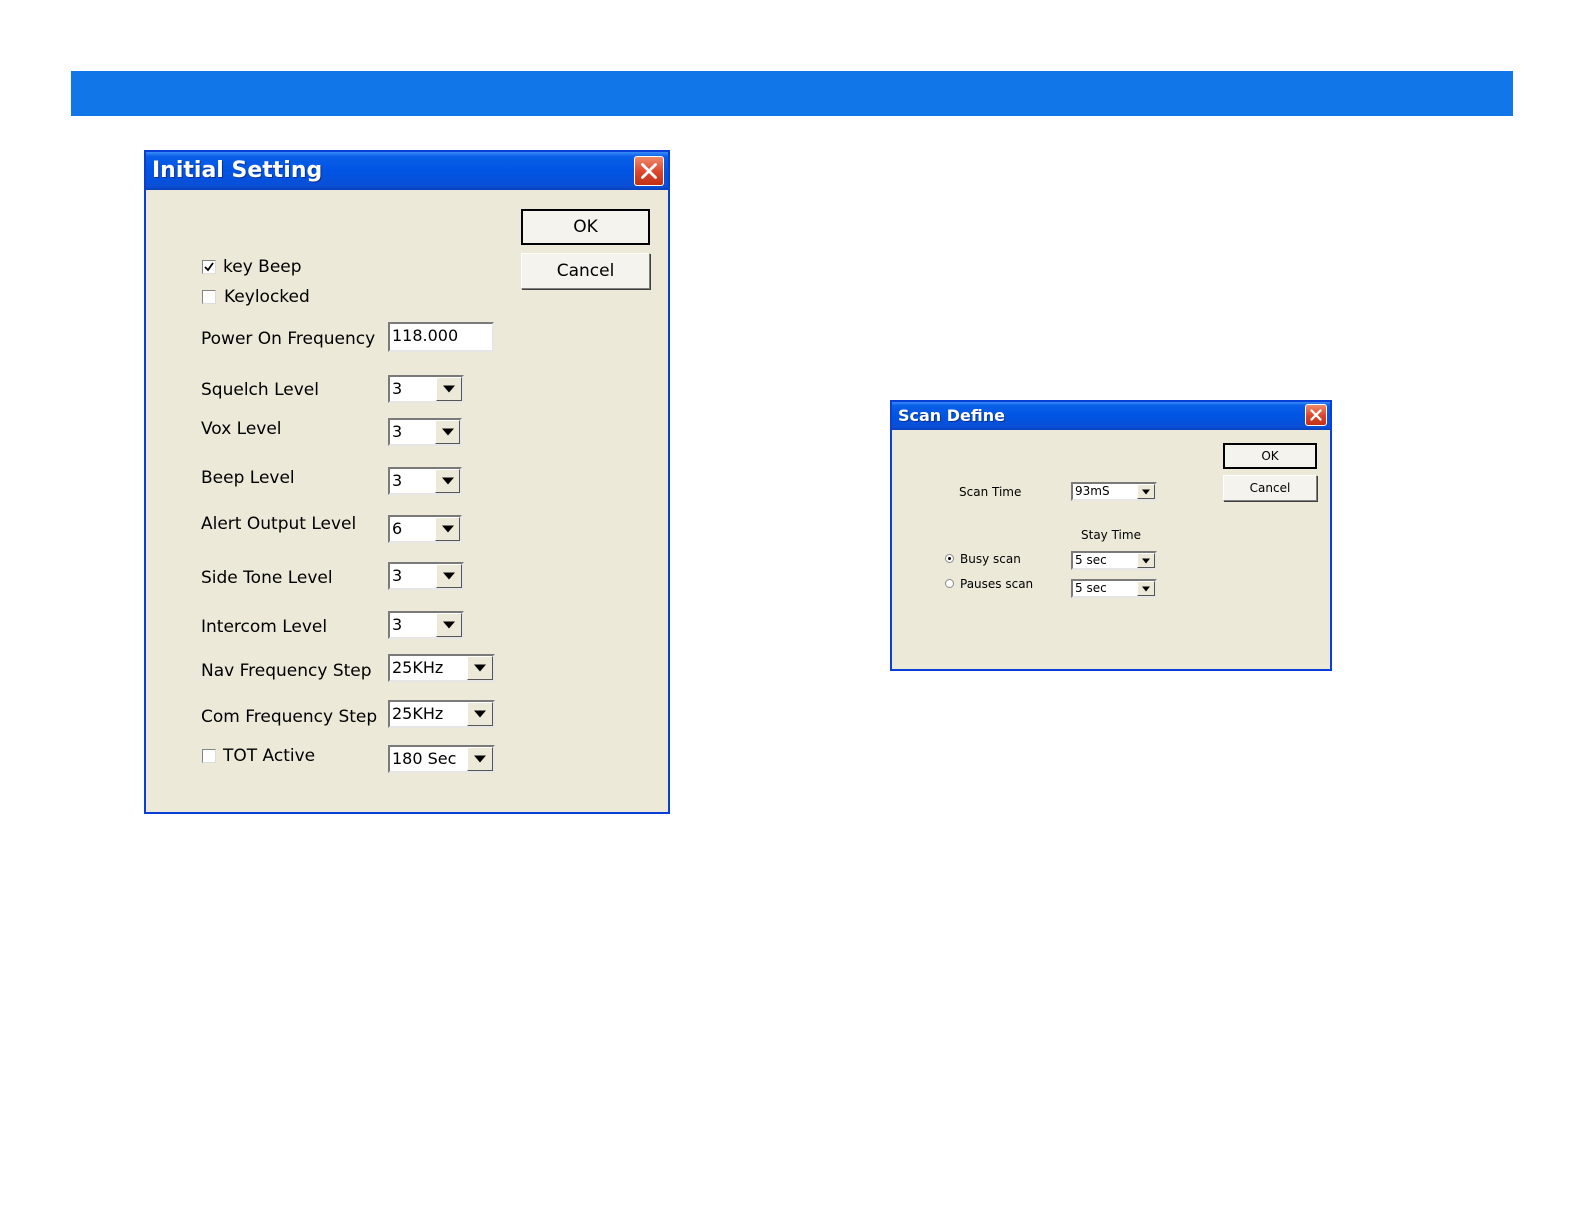 The width and height of the screenshot is (1584, 1224). What do you see at coordinates (418, 713) in the screenshot?
I see `com-frequency-step-value: 25KHz` at bounding box center [418, 713].